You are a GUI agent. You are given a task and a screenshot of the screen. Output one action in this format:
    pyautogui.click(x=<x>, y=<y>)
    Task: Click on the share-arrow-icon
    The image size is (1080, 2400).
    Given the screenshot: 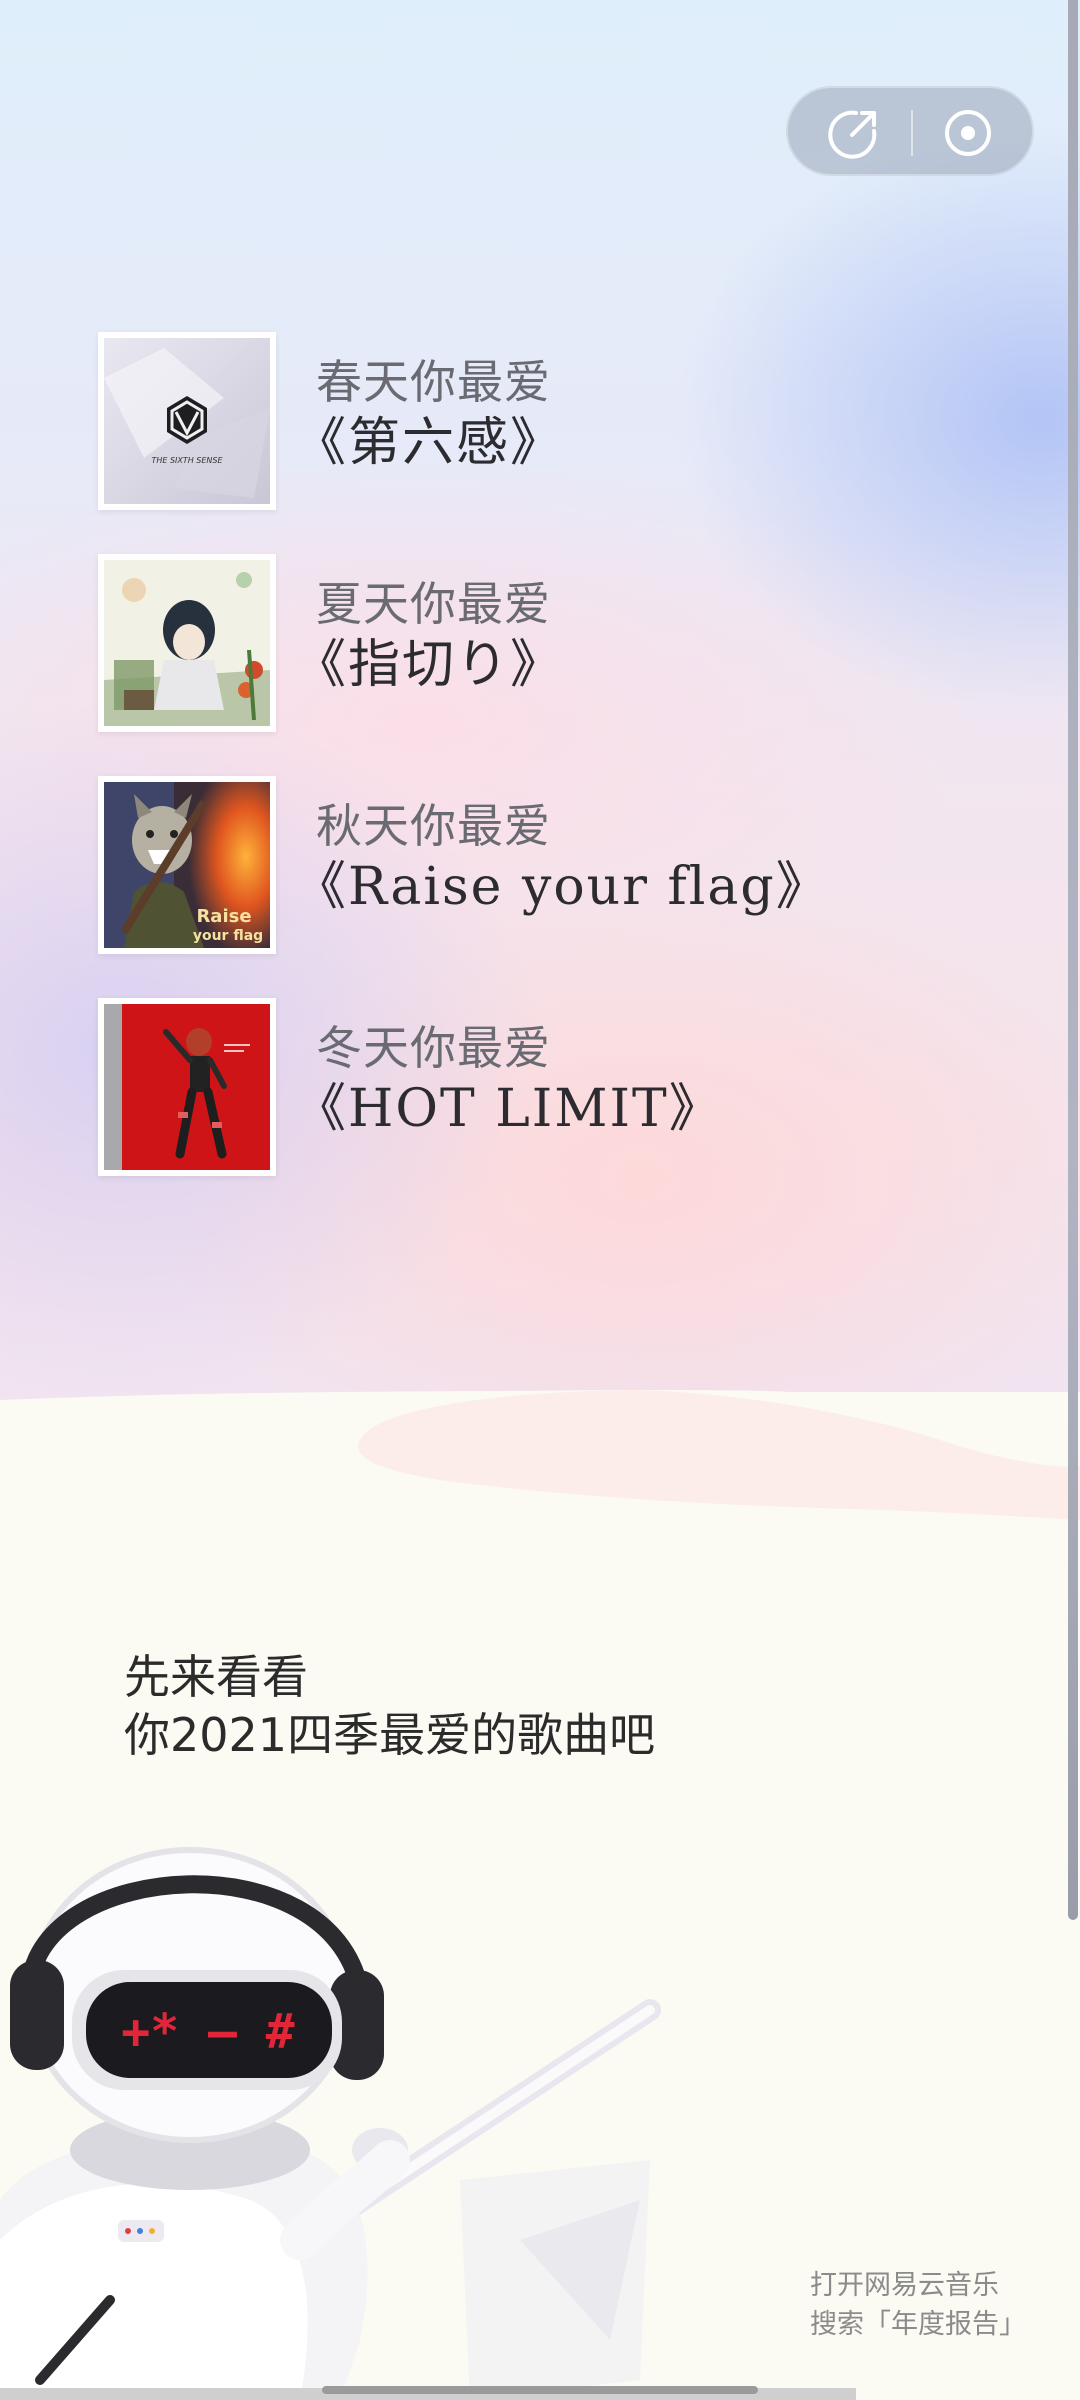 What is the action you would take?
    pyautogui.click(x=852, y=134)
    